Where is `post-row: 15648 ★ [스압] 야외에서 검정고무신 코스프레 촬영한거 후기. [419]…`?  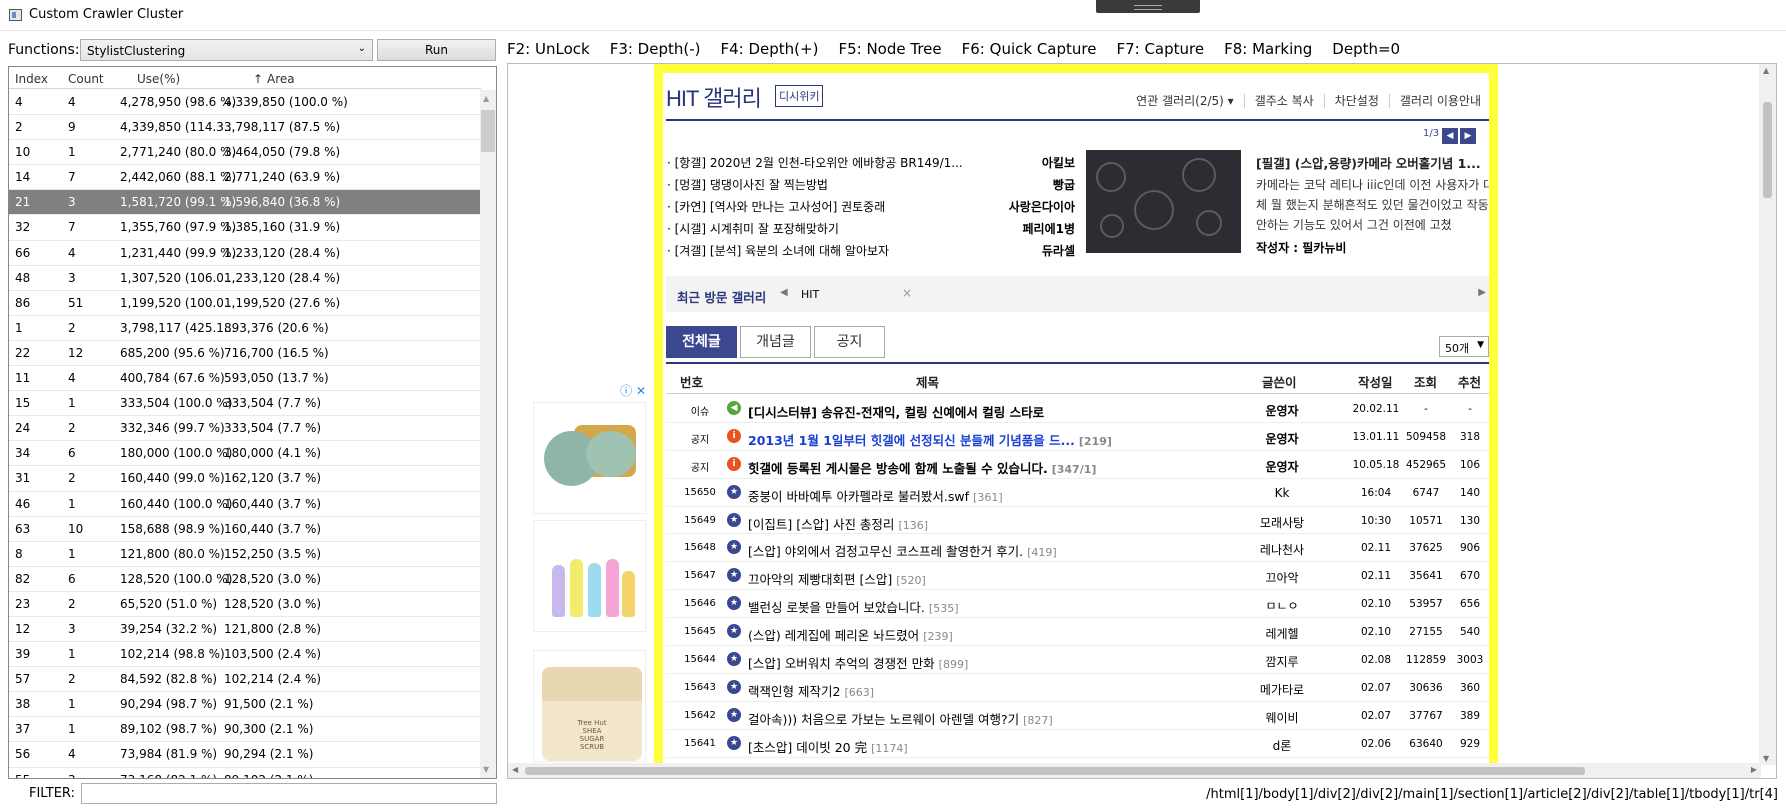 post-row: 15648 ★ [스압] 야외에서 검정고무신 코스프레 촬영한거 후기. [419]… is located at coordinates (1077, 548).